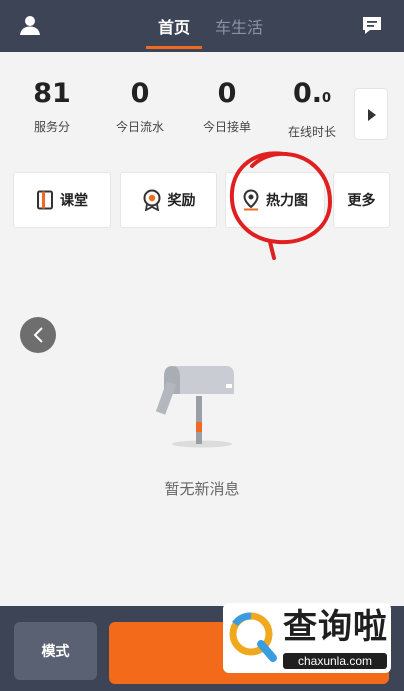 This screenshot has height=691, width=404. Describe the element at coordinates (139, 127) in the screenshot. I see `stat-label: 今日流水` at that location.